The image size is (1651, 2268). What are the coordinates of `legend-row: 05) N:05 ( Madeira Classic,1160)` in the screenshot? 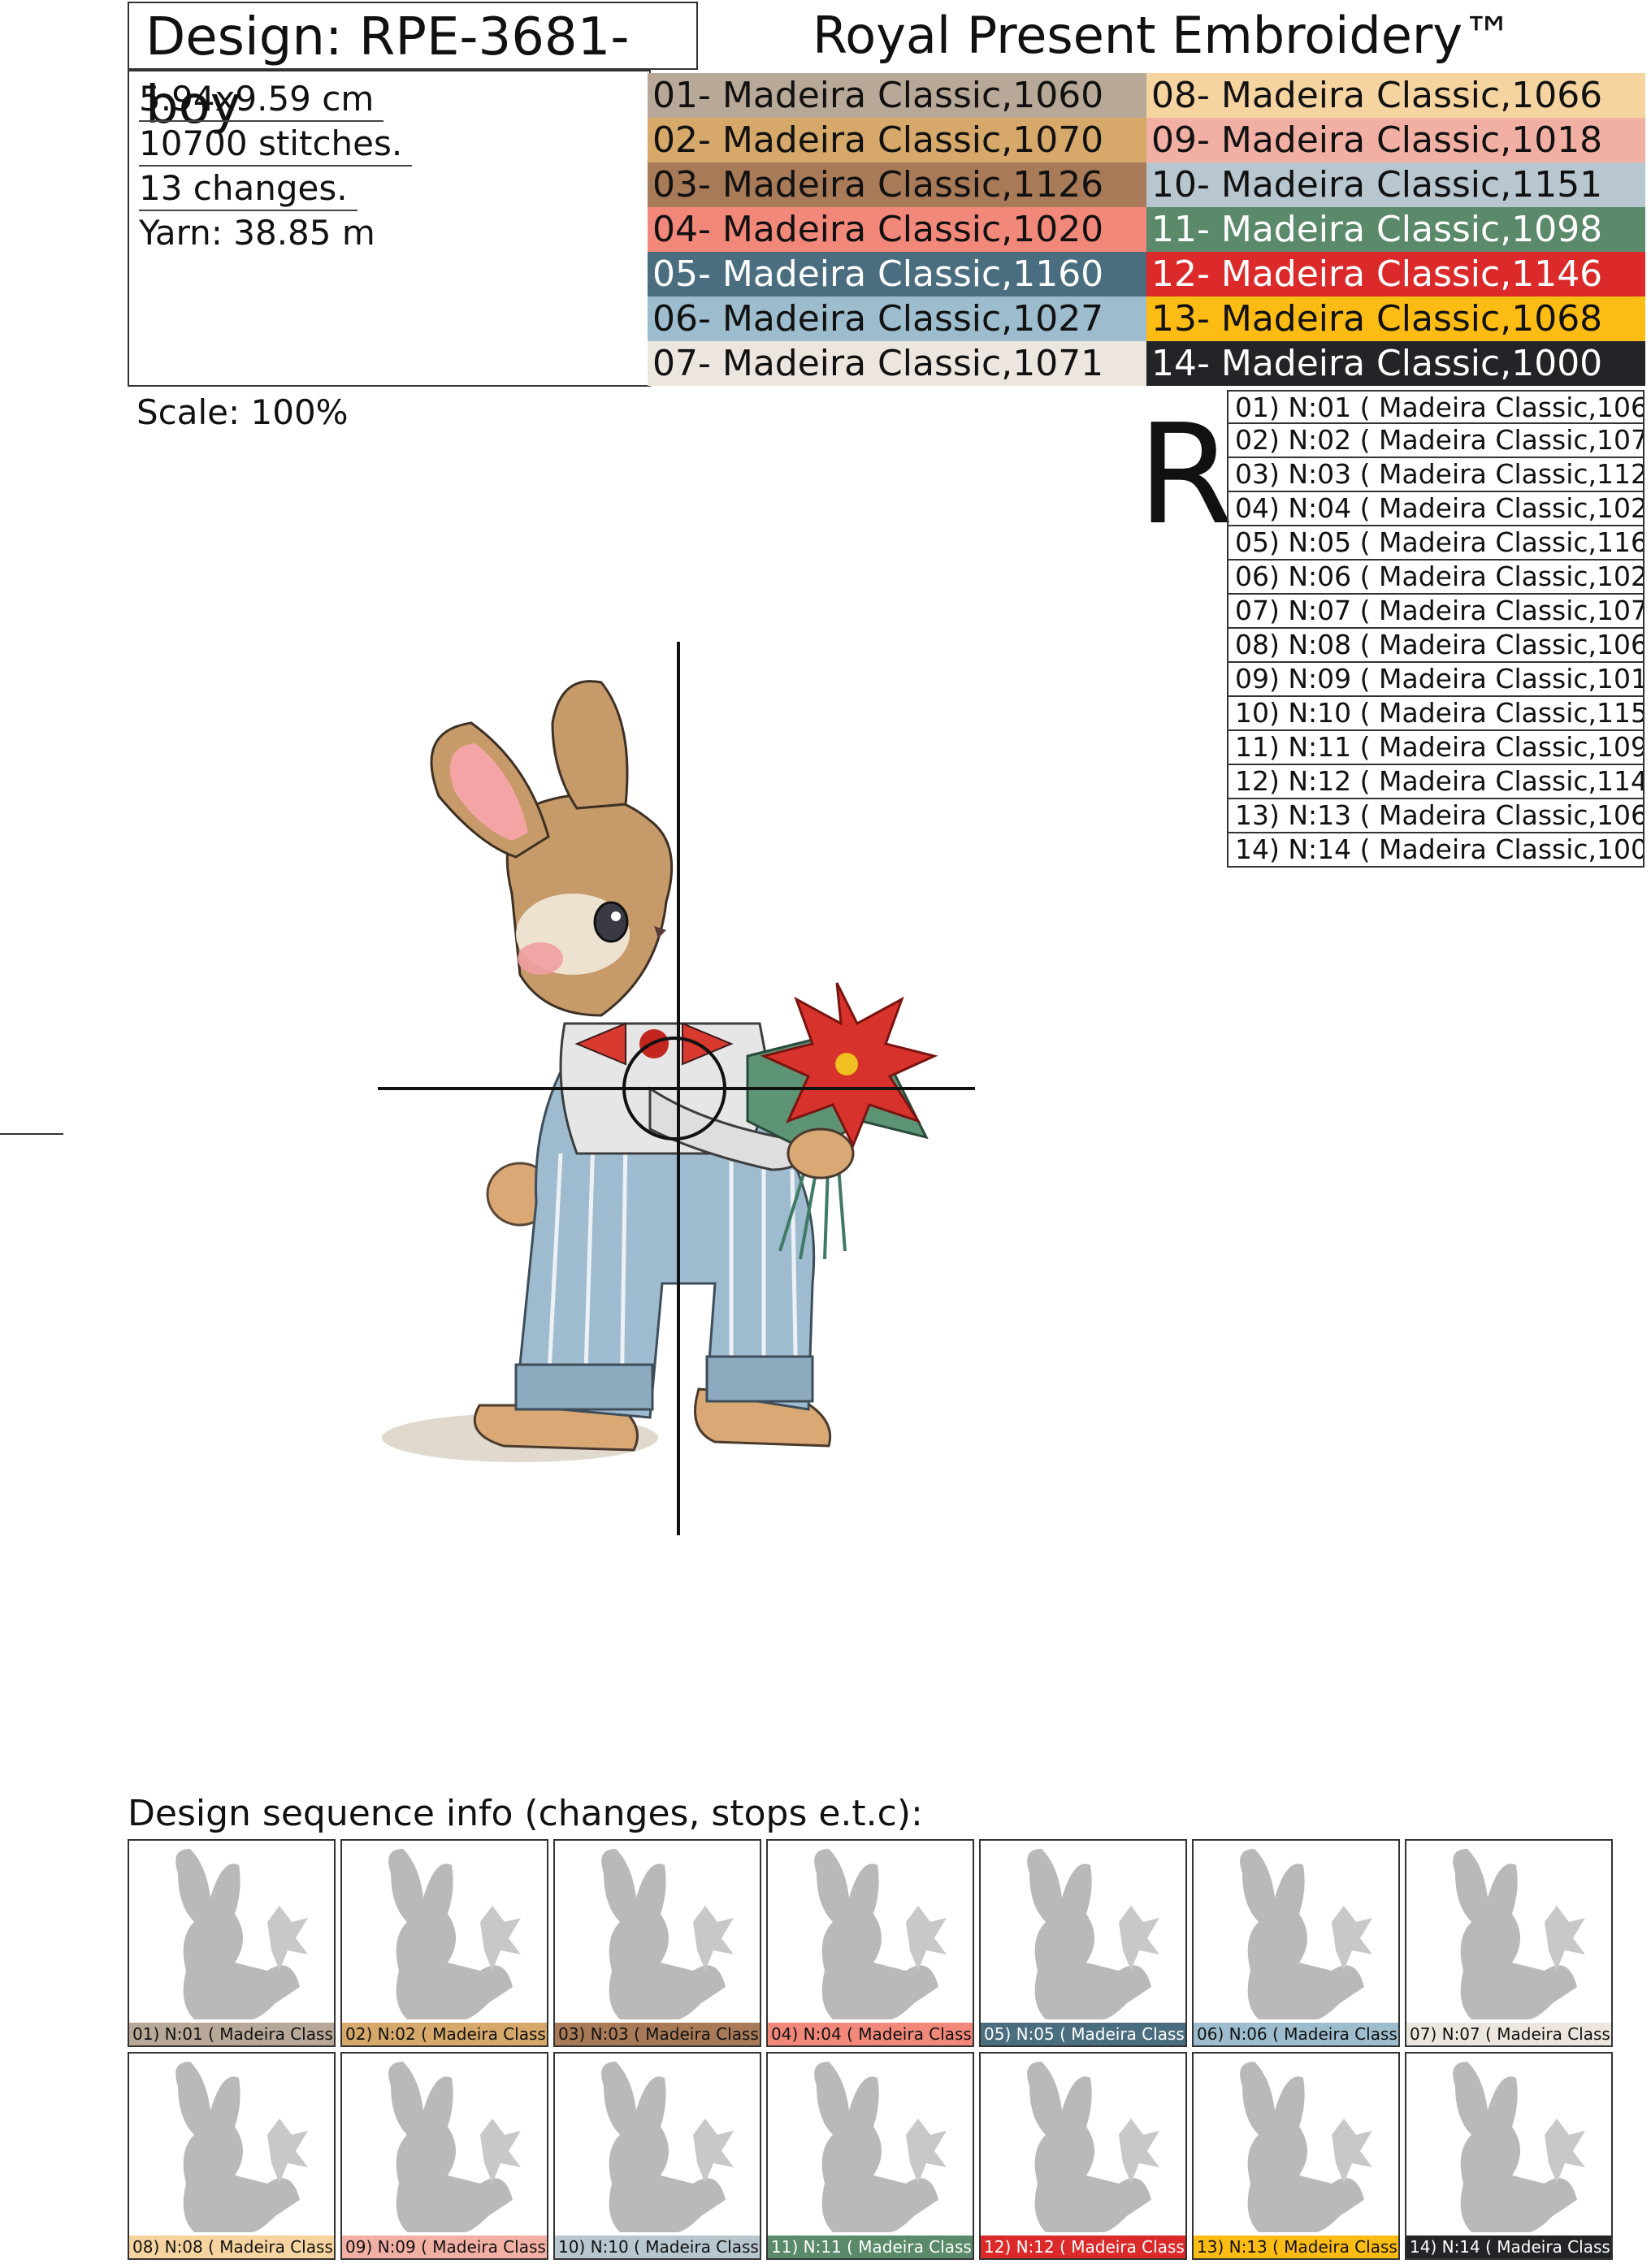 It's located at (1436, 544).